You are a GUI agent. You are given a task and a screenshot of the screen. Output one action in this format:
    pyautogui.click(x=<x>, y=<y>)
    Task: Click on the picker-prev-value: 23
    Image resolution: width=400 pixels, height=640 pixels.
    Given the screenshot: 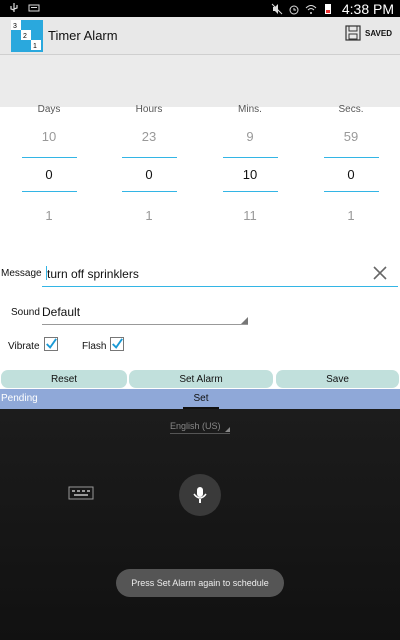 What is the action you would take?
    pyautogui.click(x=149, y=136)
    